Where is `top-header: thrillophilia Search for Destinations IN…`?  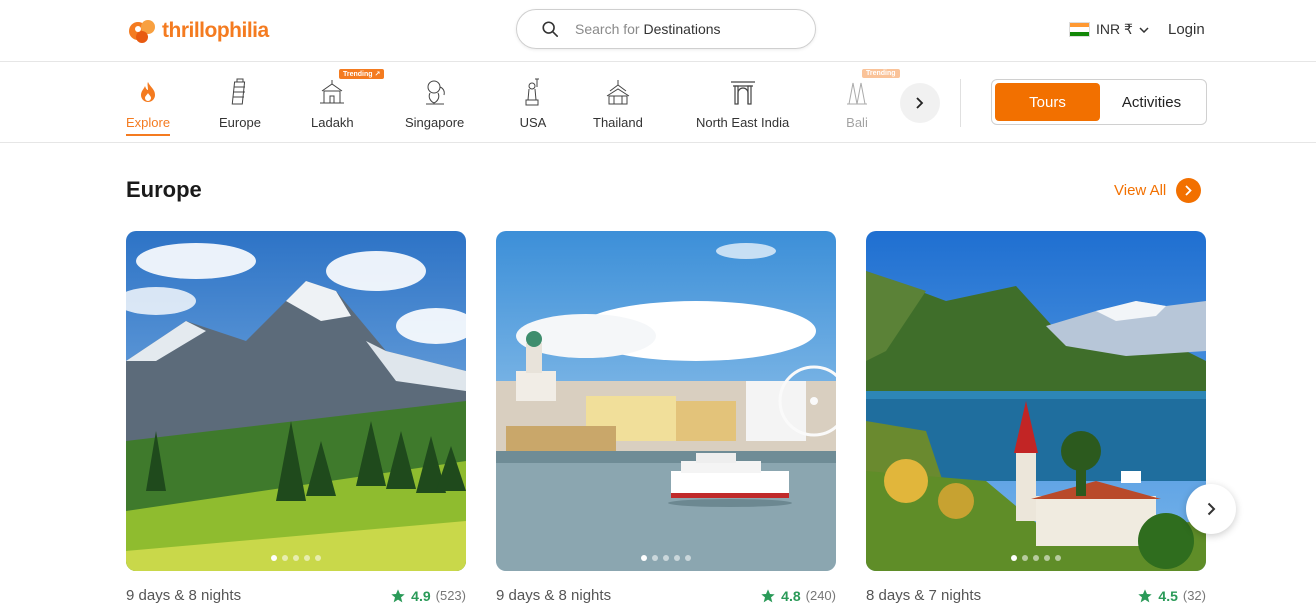
top-header: thrillophilia Search for Destinations IN… is located at coordinates (658, 31).